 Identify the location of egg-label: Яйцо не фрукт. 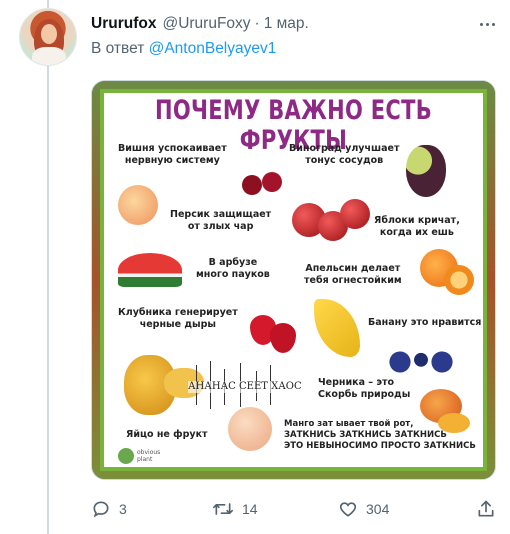
(167, 434).